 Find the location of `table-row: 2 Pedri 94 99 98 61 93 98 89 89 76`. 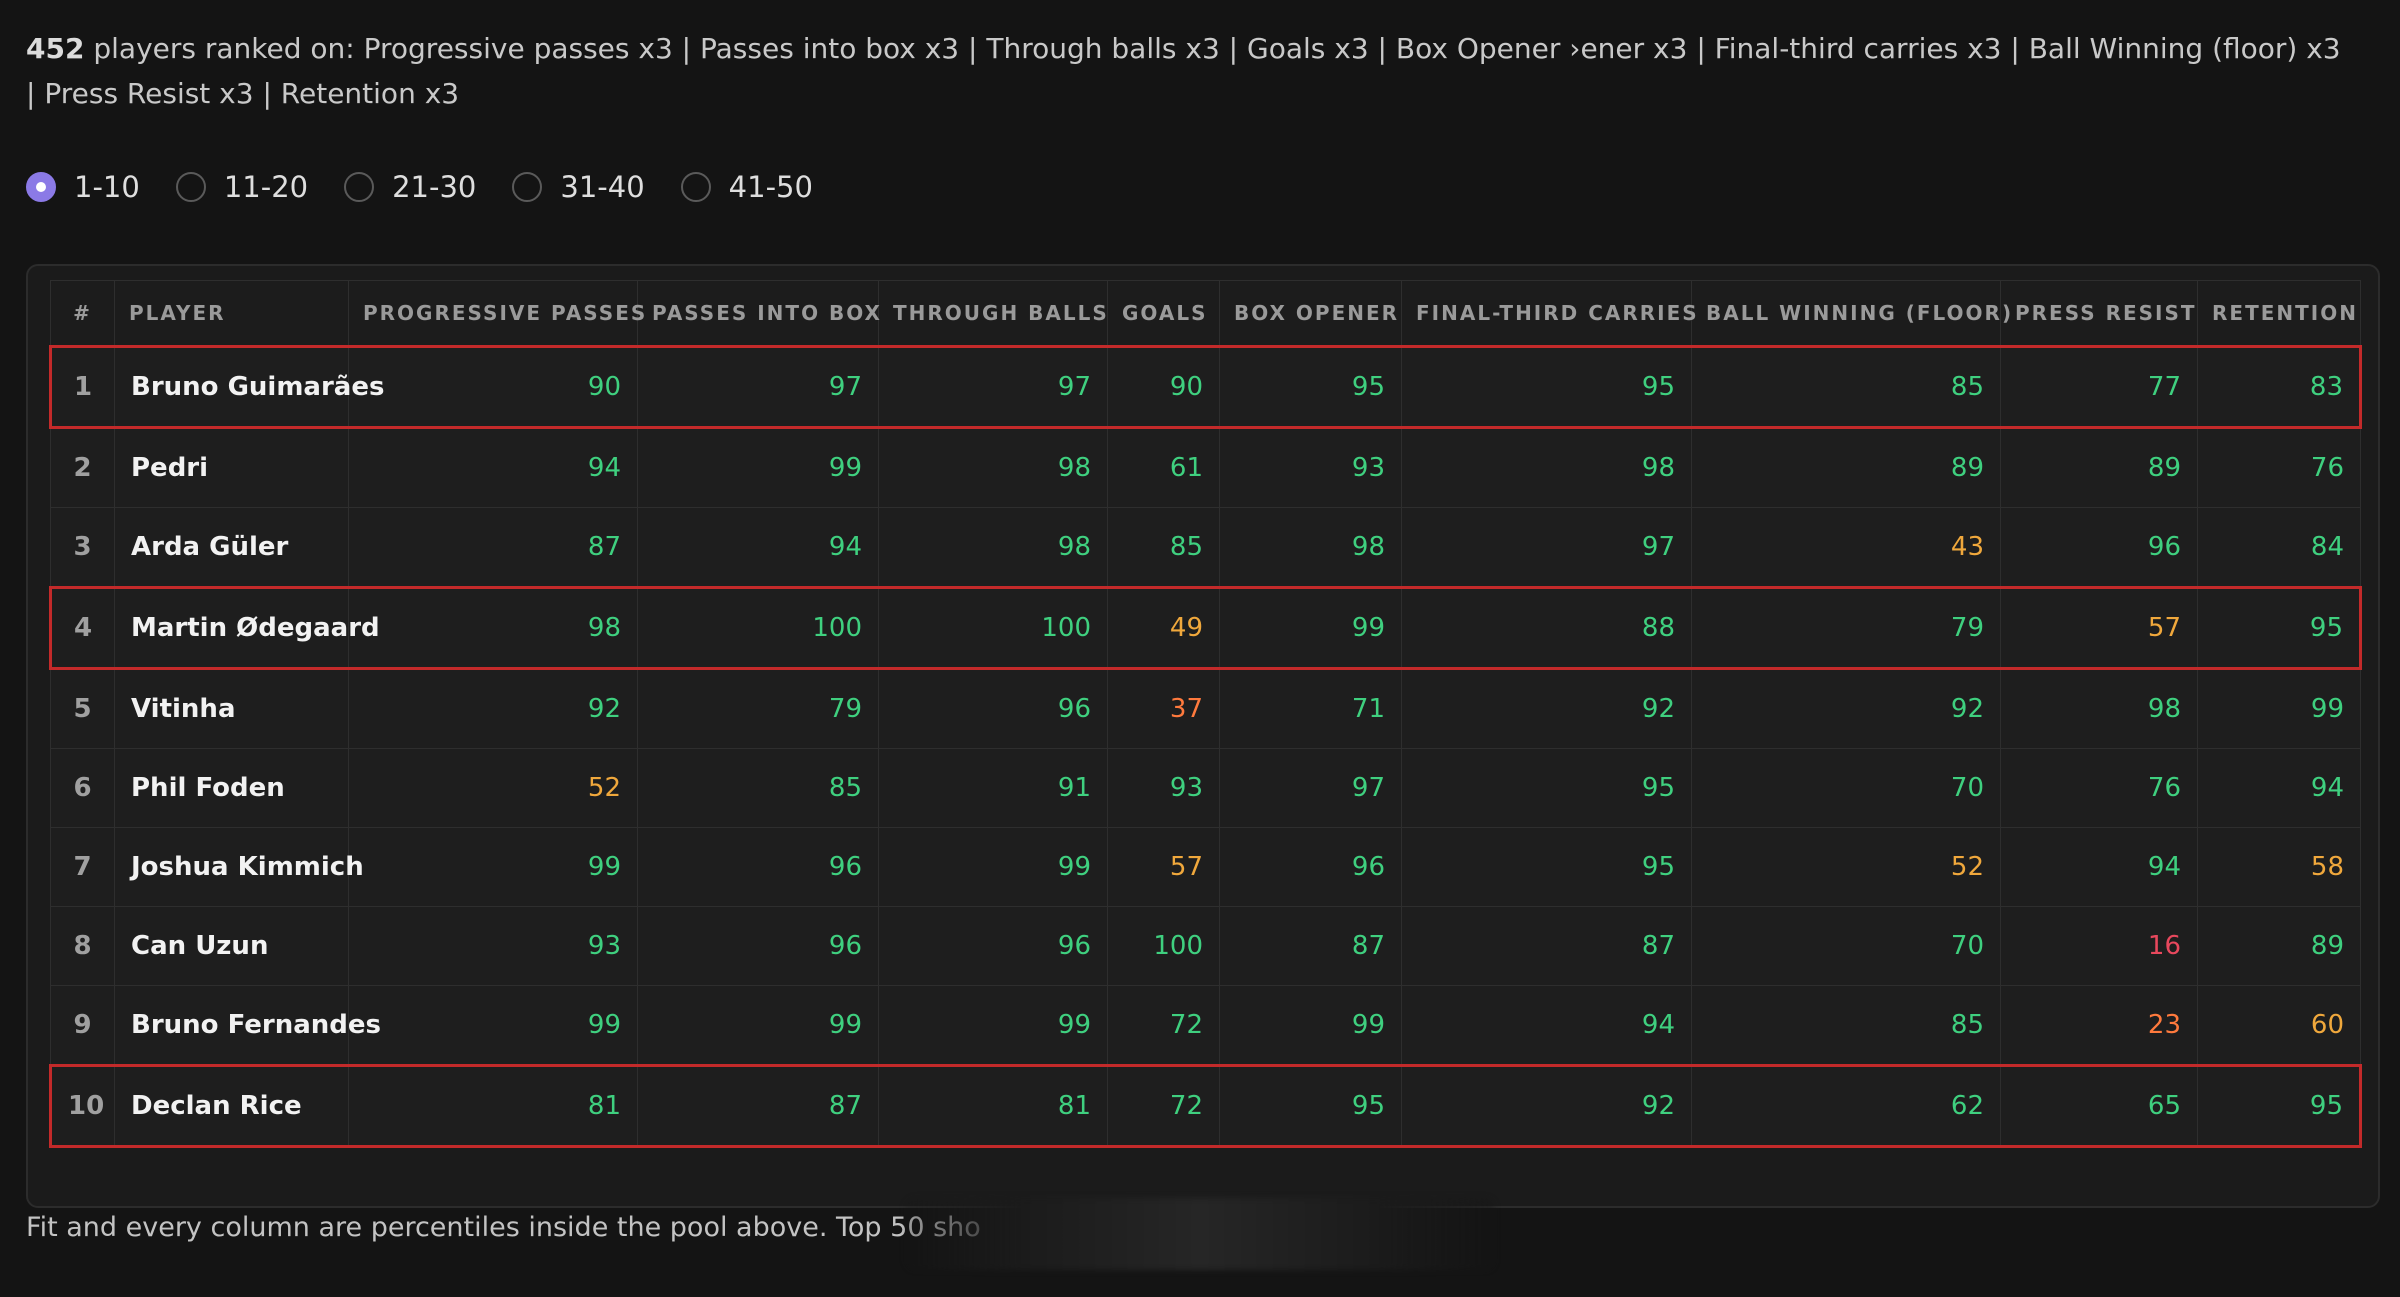

table-row: 2 Pedri 94 99 98 61 93 98 89 89 76 is located at coordinates (1205, 467).